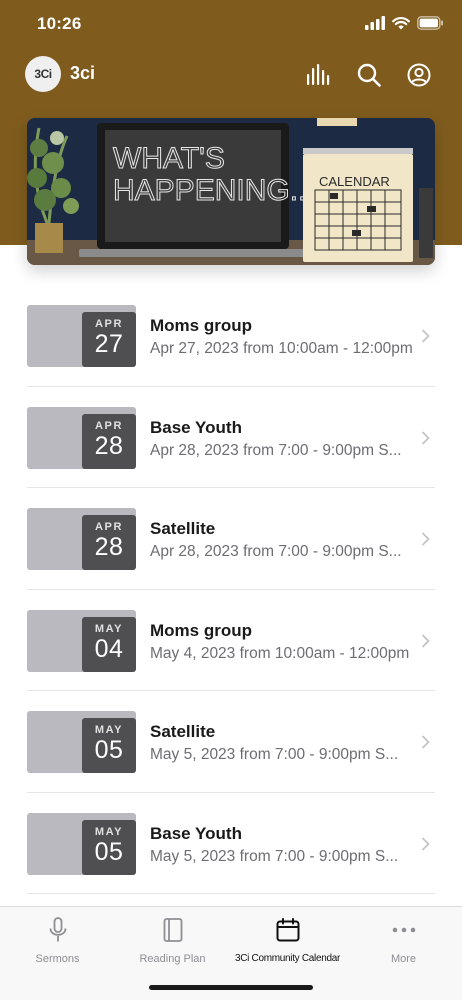 The height and width of the screenshot is (1000, 462). Describe the element at coordinates (83, 73) in the screenshot. I see `app-title: 3ci` at that location.